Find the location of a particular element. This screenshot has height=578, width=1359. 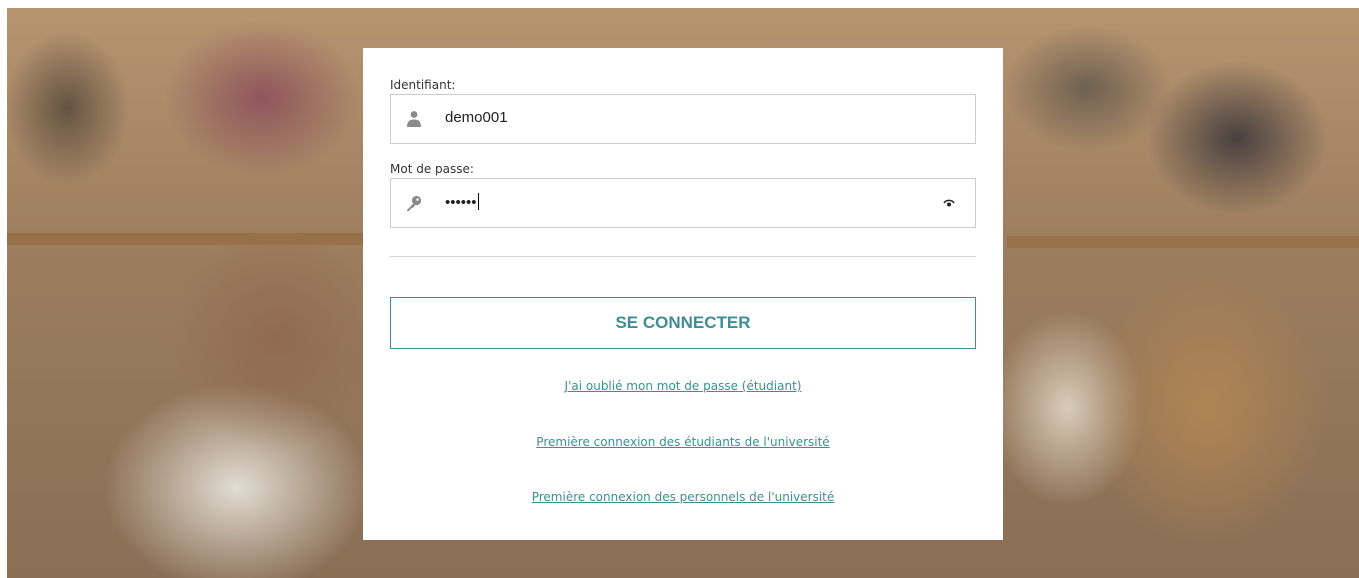

text-caret is located at coordinates (478, 201).